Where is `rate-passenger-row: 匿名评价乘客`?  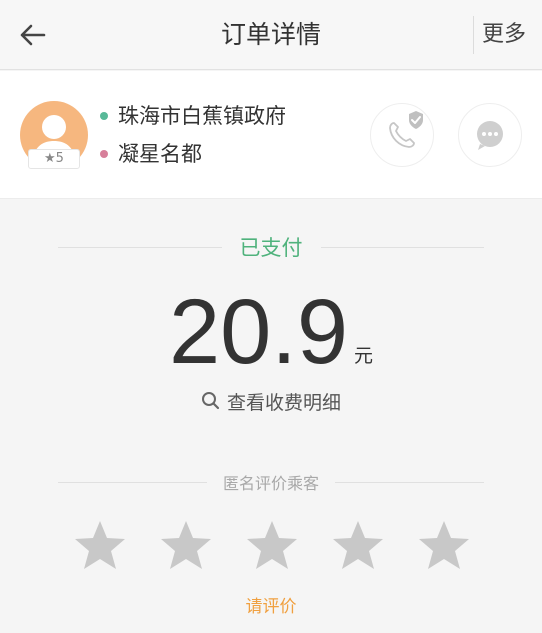
rate-passenger-row: 匿名评价乘客 is located at coordinates (271, 482).